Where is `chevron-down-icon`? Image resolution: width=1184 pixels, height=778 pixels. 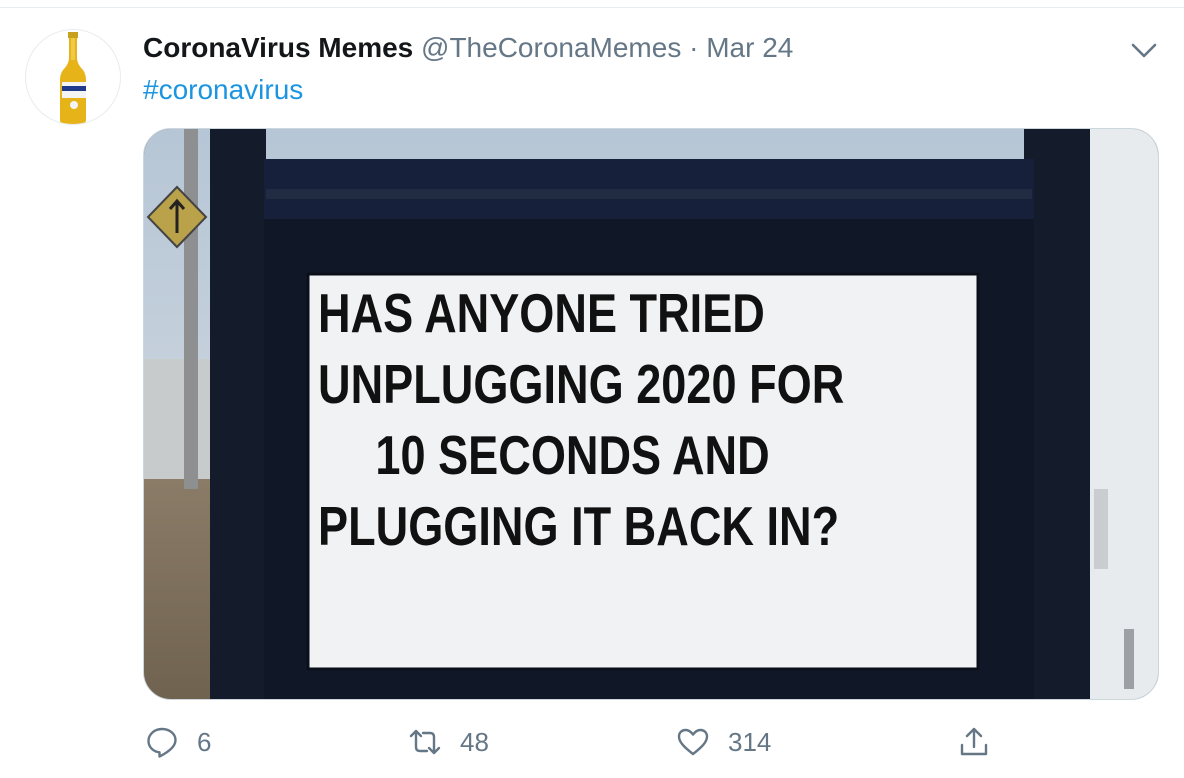 chevron-down-icon is located at coordinates (1144, 50).